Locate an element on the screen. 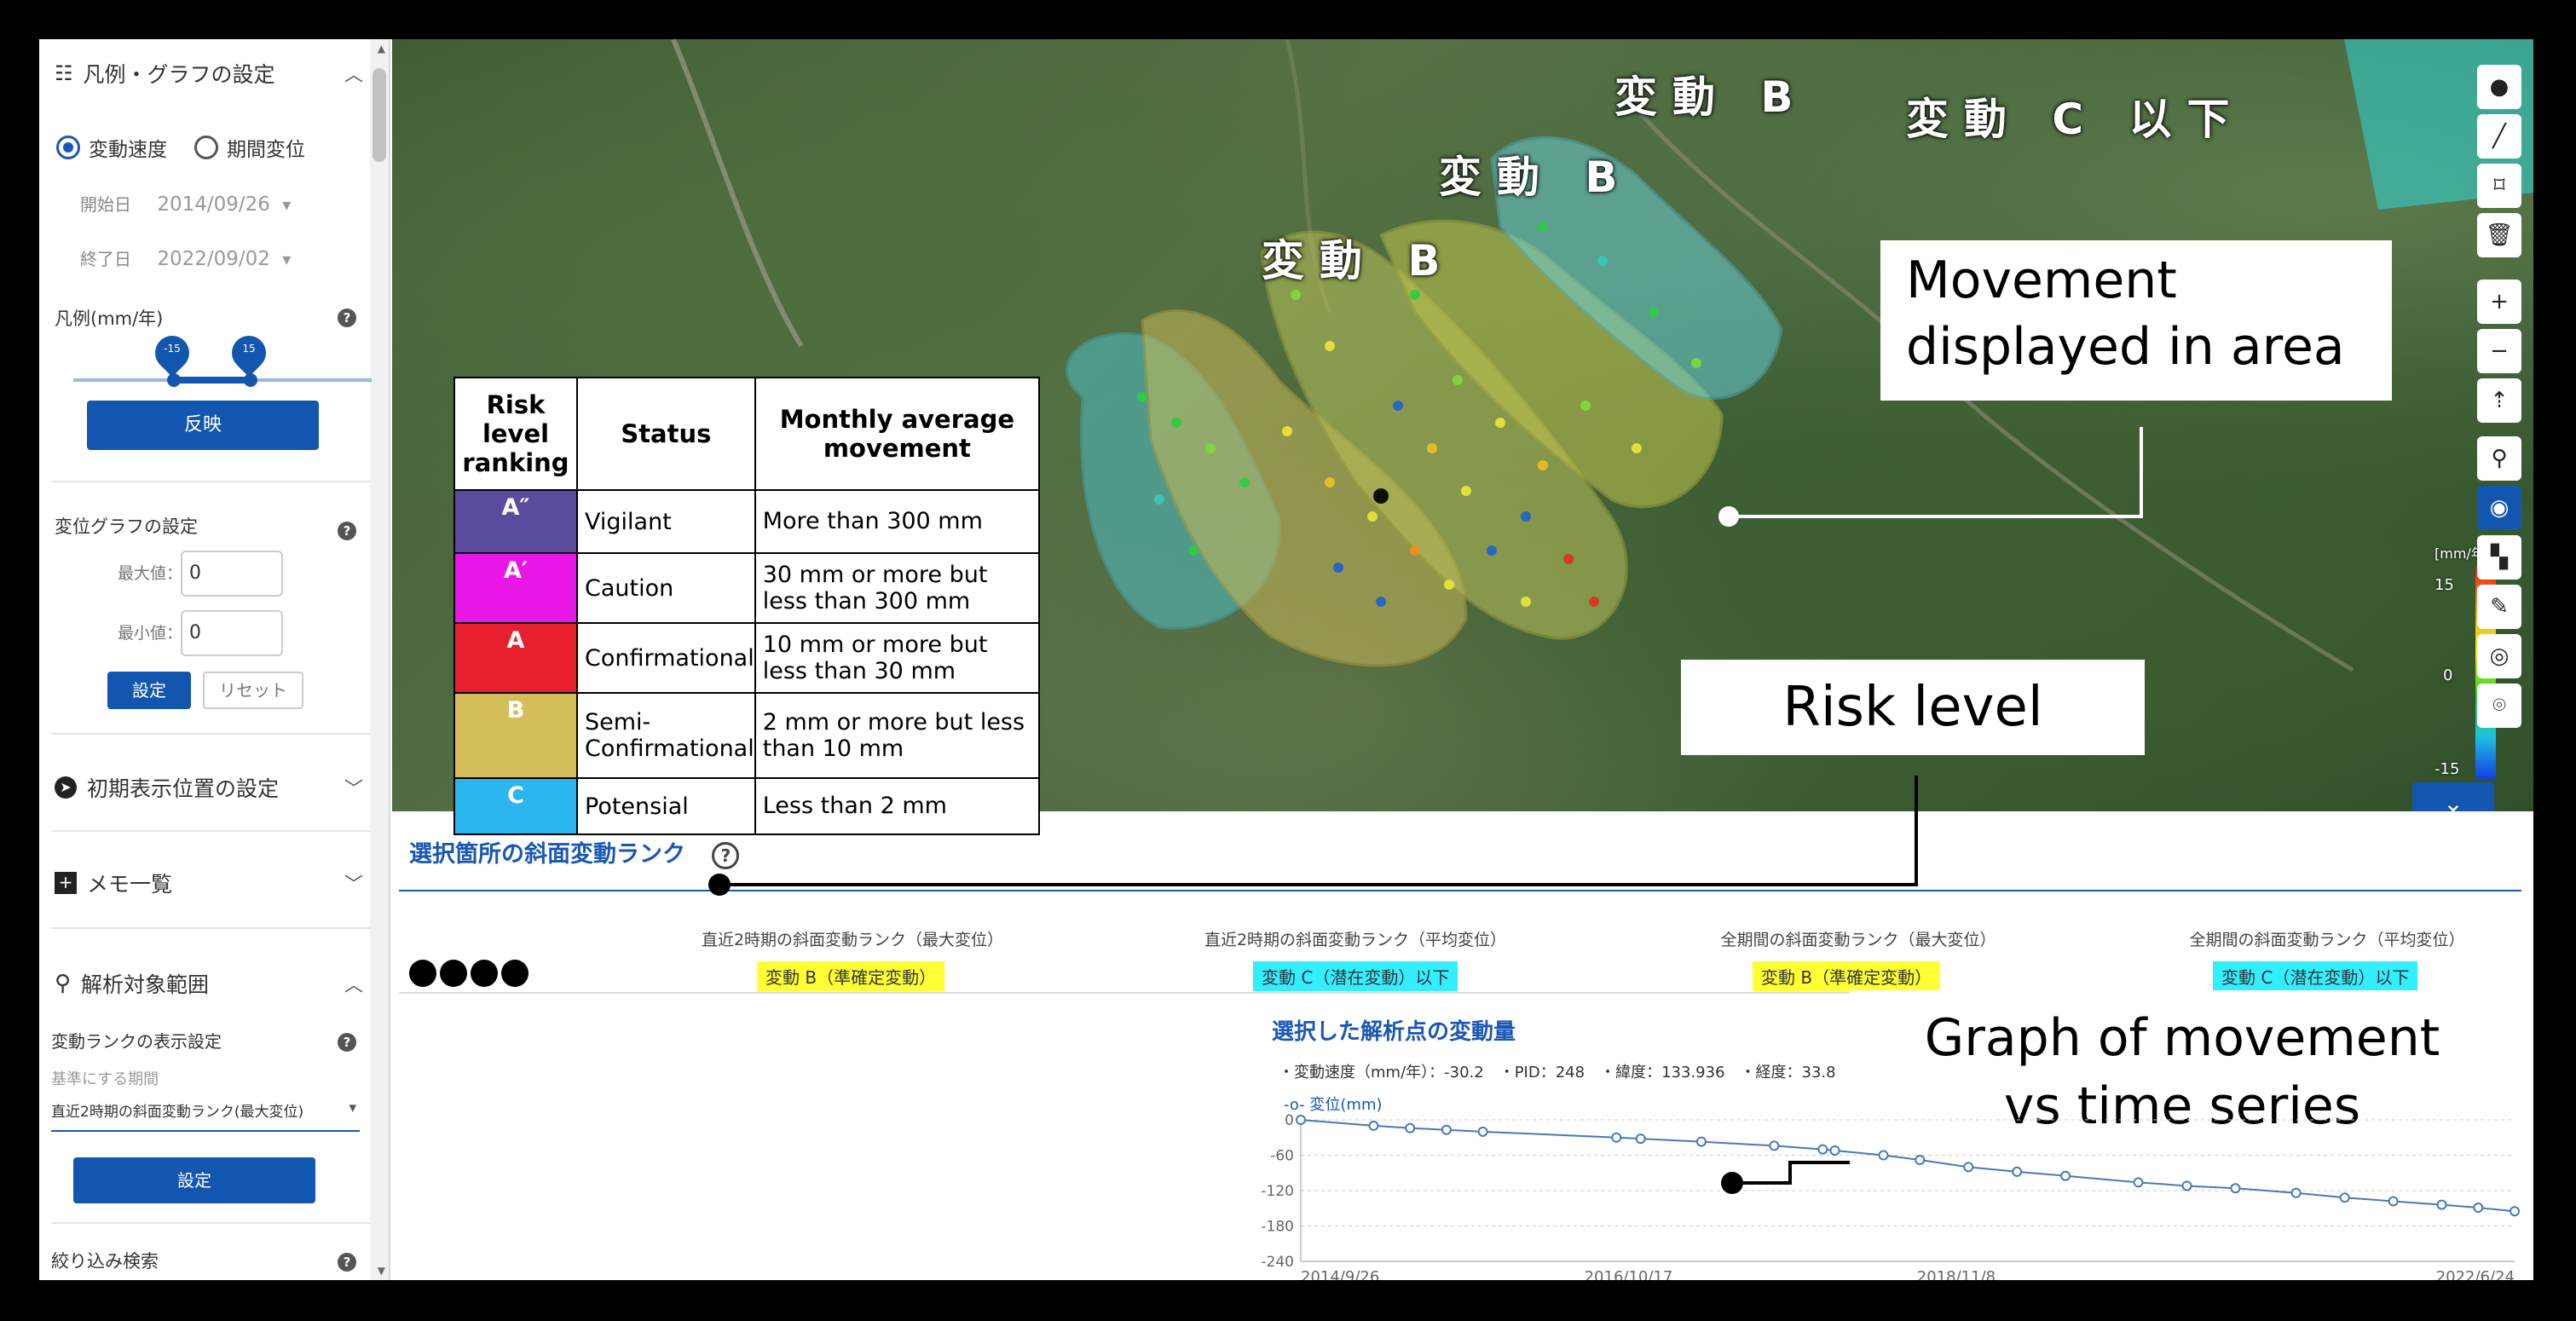 The image size is (2576, 1321). legend-section-header: ☷ 凡例・グラフの設定 ︿ is located at coordinates (212, 74).